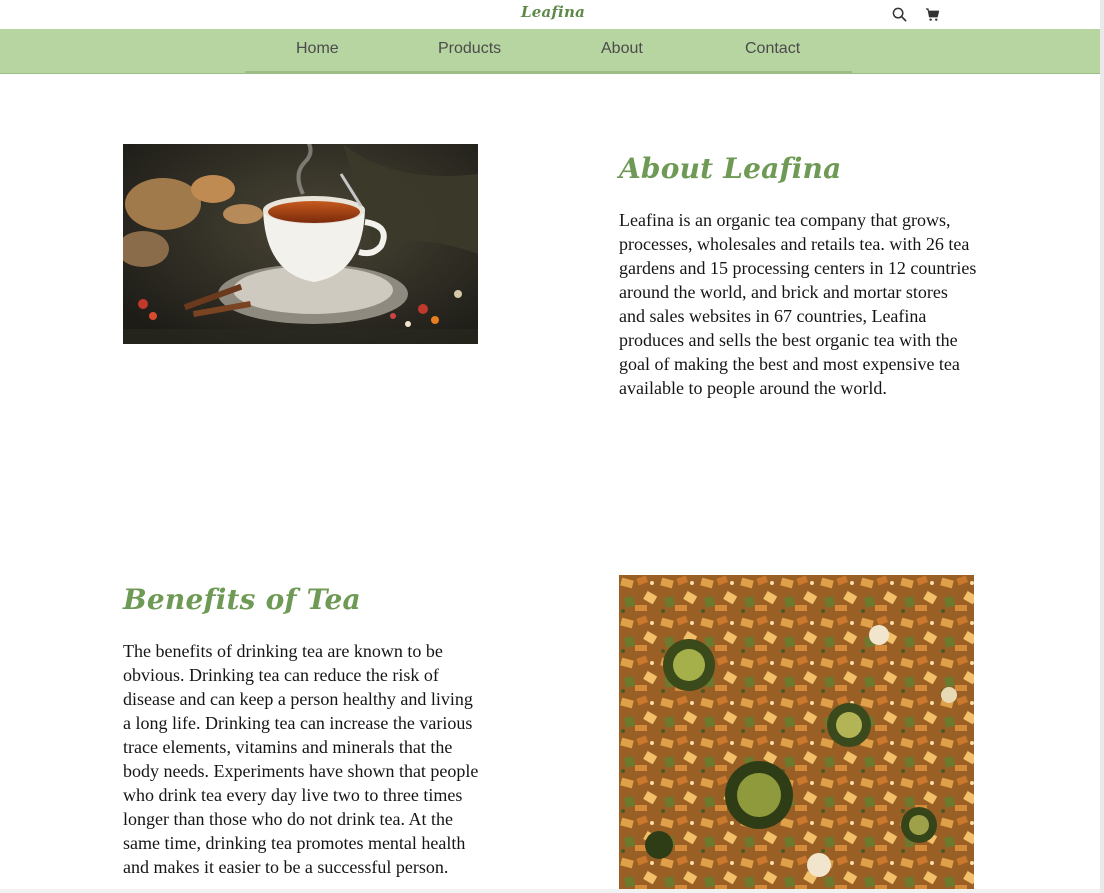 Image resolution: width=1104 pixels, height=893 pixels. Describe the element at coordinates (553, 12) in the screenshot. I see `brand-logo: Leafina` at that location.